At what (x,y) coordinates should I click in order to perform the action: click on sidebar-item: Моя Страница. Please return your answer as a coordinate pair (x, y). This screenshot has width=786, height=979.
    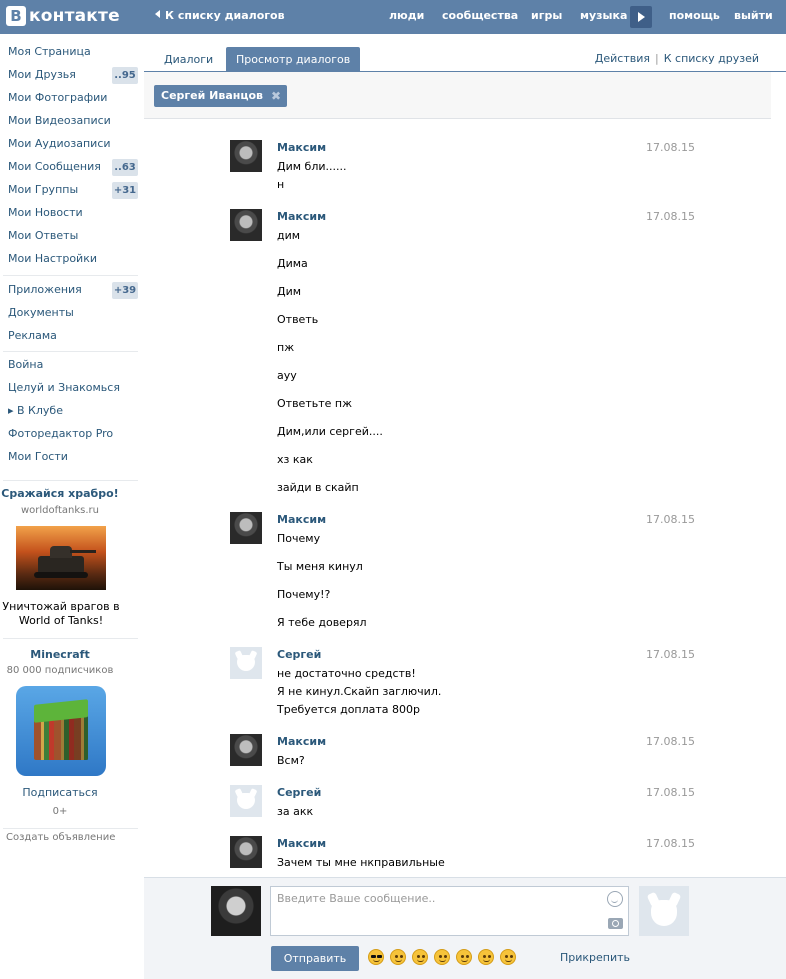
    Looking at the image, I should click on (49, 52).